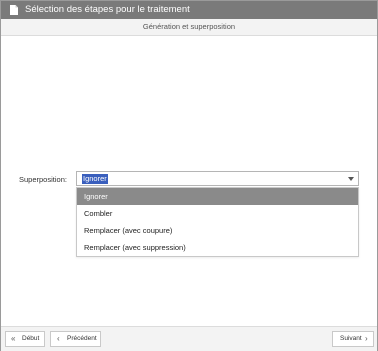 The height and width of the screenshot is (351, 378). Describe the element at coordinates (82, 338) in the screenshot. I see `precedent-button-label: Précédent` at that location.